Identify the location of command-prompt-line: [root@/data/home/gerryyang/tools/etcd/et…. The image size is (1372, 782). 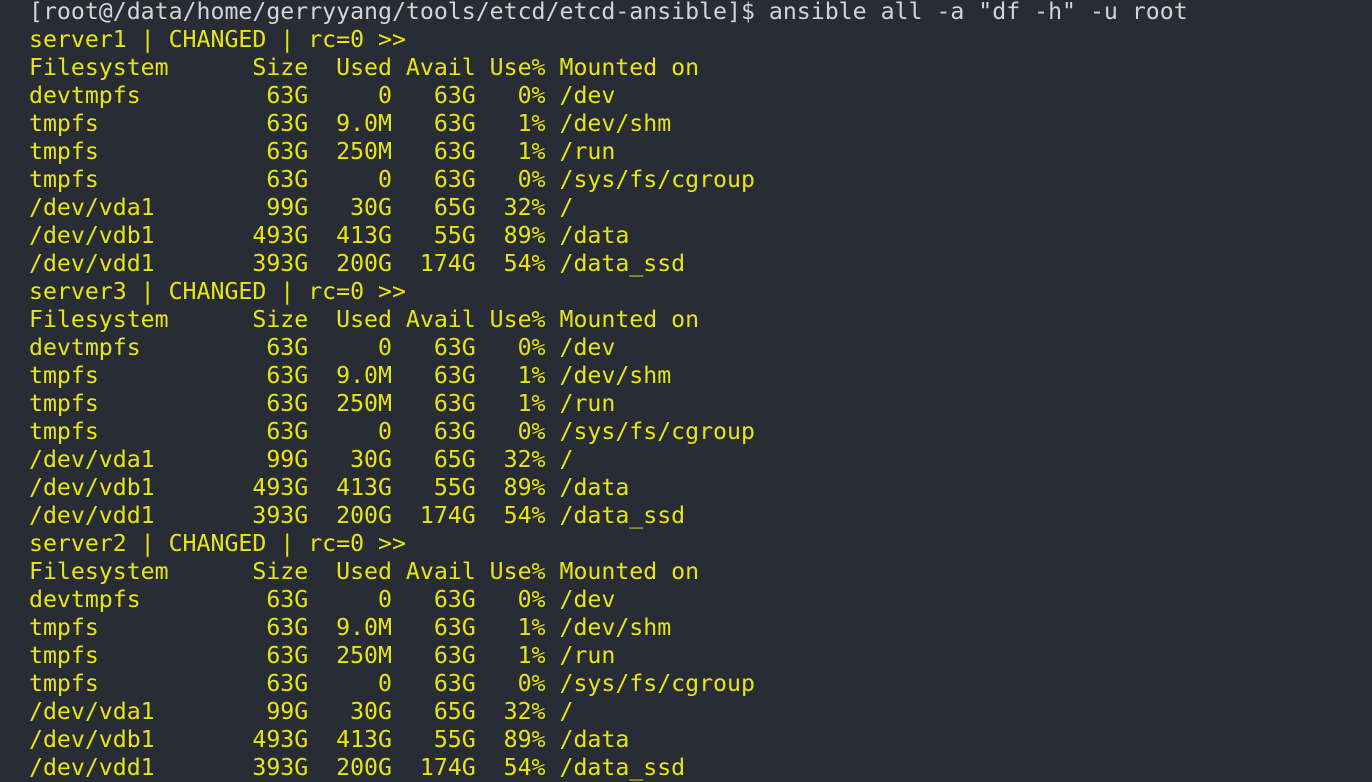
(608, 12).